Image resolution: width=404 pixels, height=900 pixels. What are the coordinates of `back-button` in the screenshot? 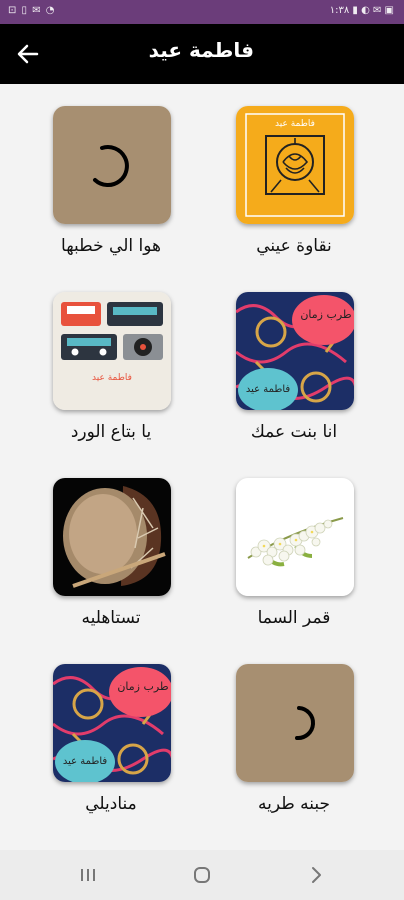 It's located at (28, 54).